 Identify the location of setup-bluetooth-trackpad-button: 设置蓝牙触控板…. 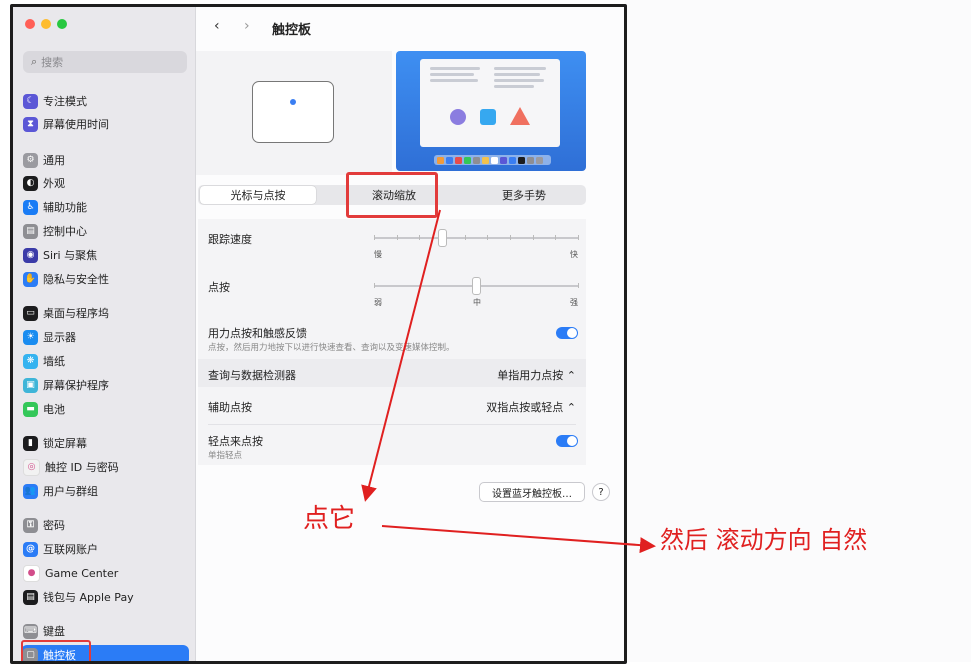
(532, 492).